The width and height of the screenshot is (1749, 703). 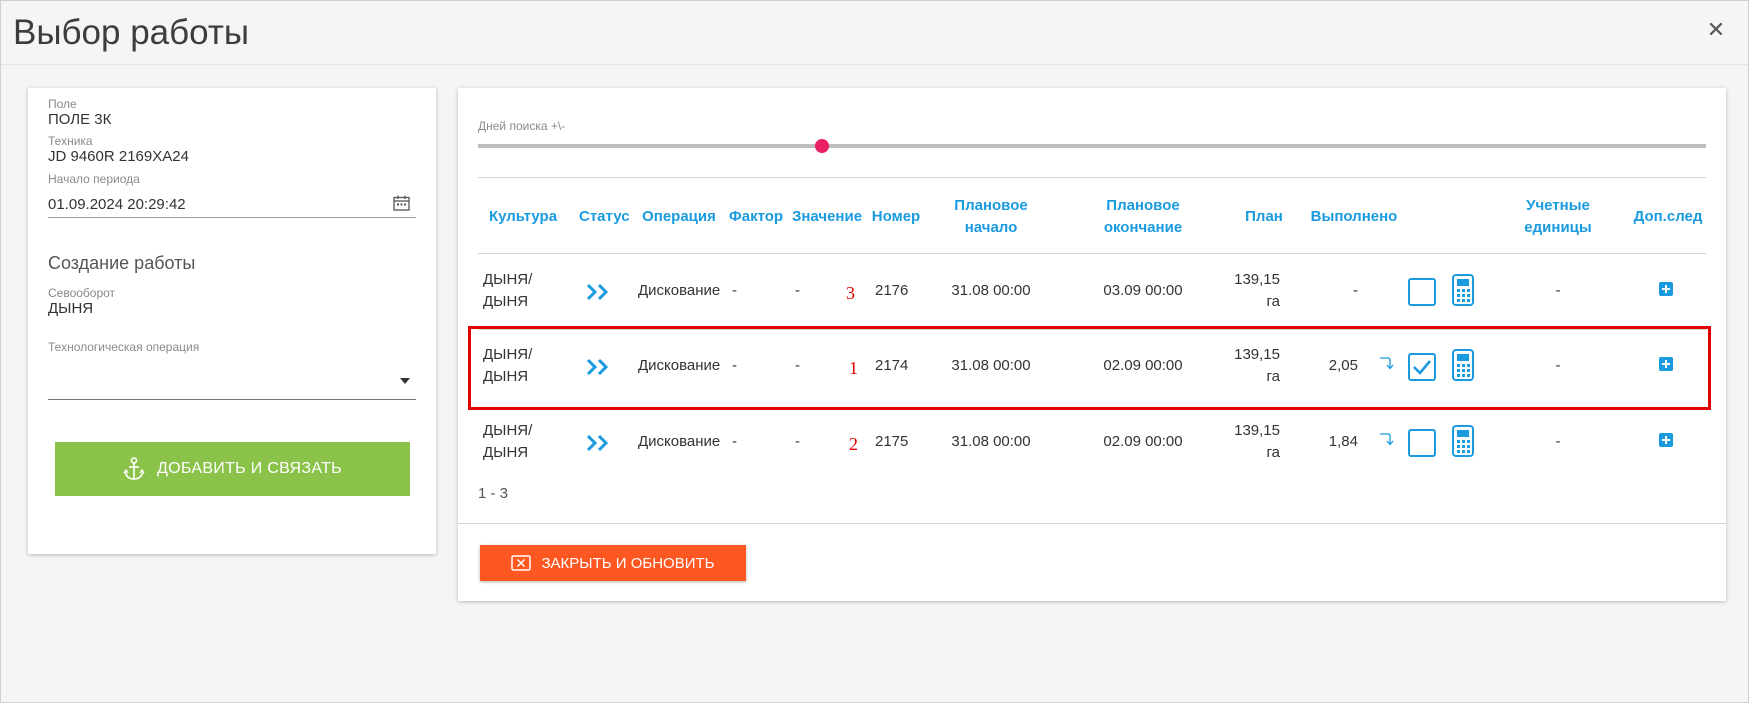 I want to click on checkmark-icon, so click(x=1422, y=367).